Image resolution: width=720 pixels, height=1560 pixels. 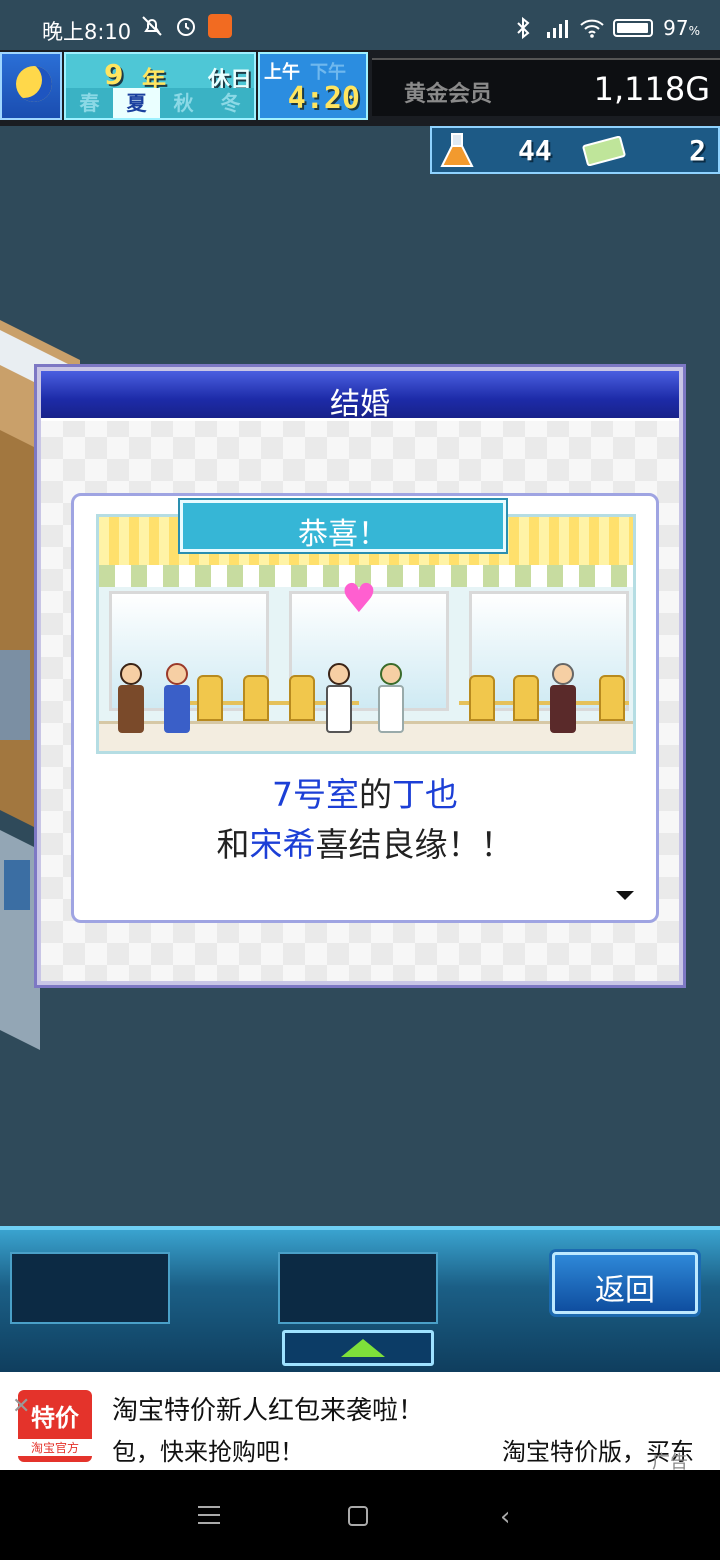 I want to click on system-nav-bar: ‹, so click(x=360, y=1515).